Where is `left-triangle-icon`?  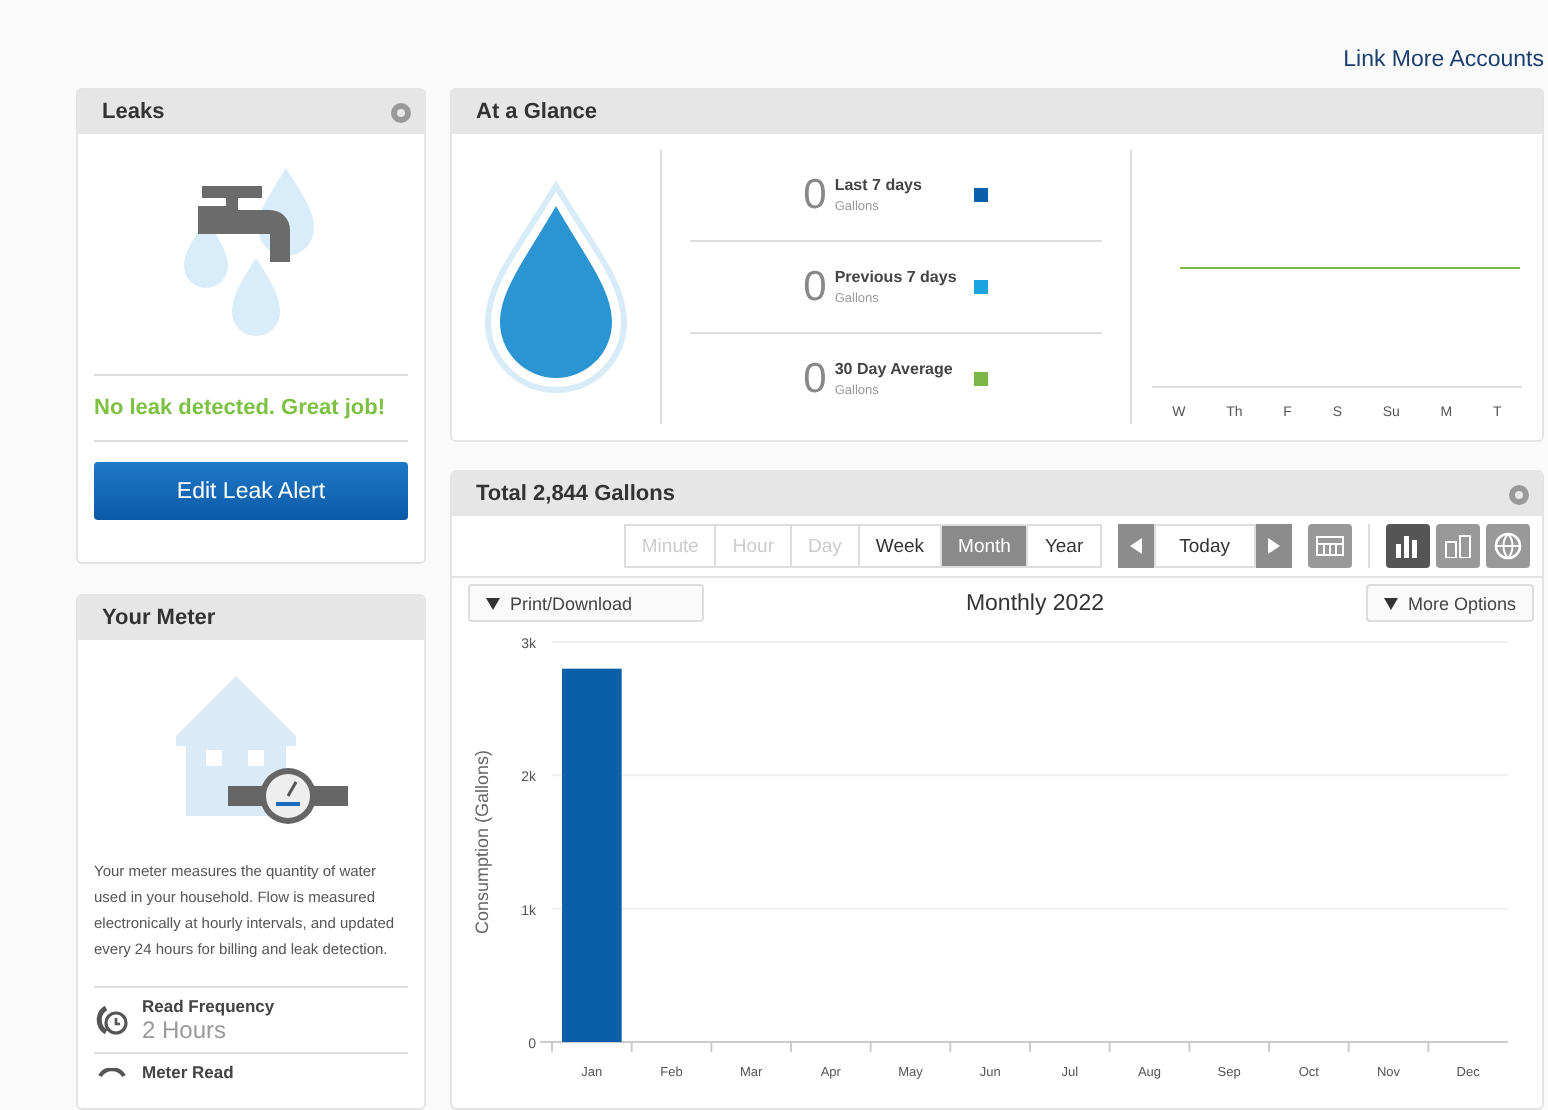
left-triangle-icon is located at coordinates (1135, 546).